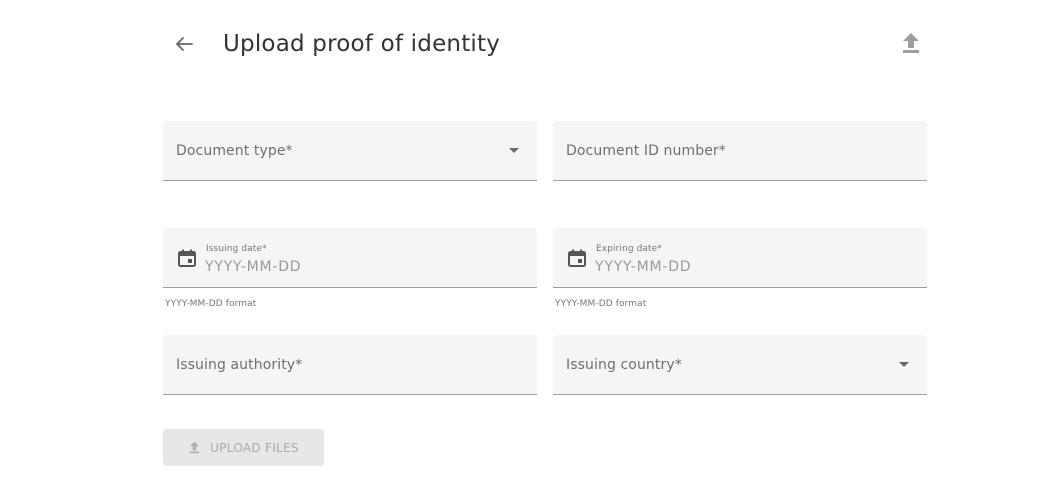 This screenshot has width=1058, height=483. What do you see at coordinates (234, 150) in the screenshot?
I see `document-type-label: Document type*` at bounding box center [234, 150].